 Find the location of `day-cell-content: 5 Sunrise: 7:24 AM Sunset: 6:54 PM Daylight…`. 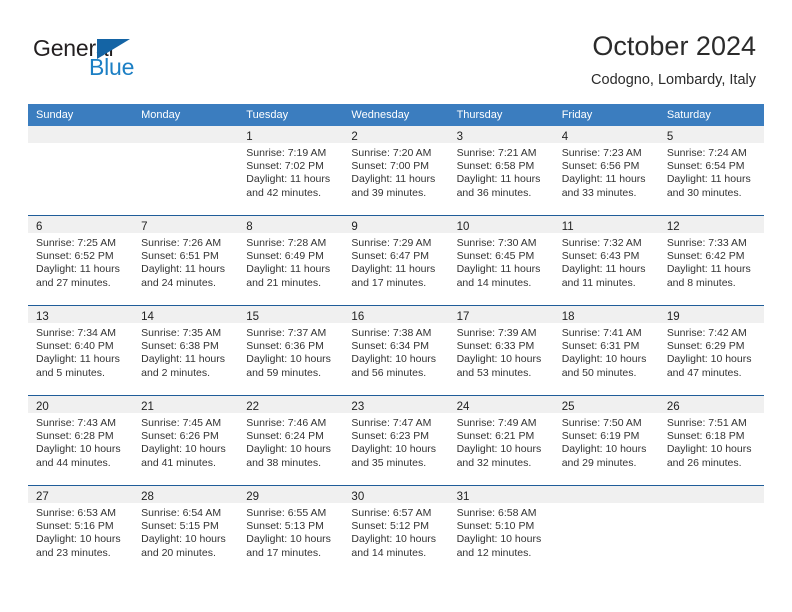

day-cell-content: 5 Sunrise: 7:24 AM Sunset: 6:54 PM Daylight… is located at coordinates (711, 170).